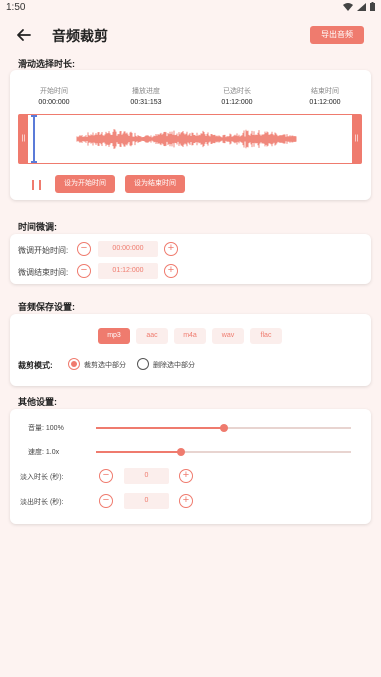 Image resolution: width=381 pixels, height=677 pixels. Describe the element at coordinates (54, 96) in the screenshot. I see `start-time-info: 开始时间 00:00:000` at that location.